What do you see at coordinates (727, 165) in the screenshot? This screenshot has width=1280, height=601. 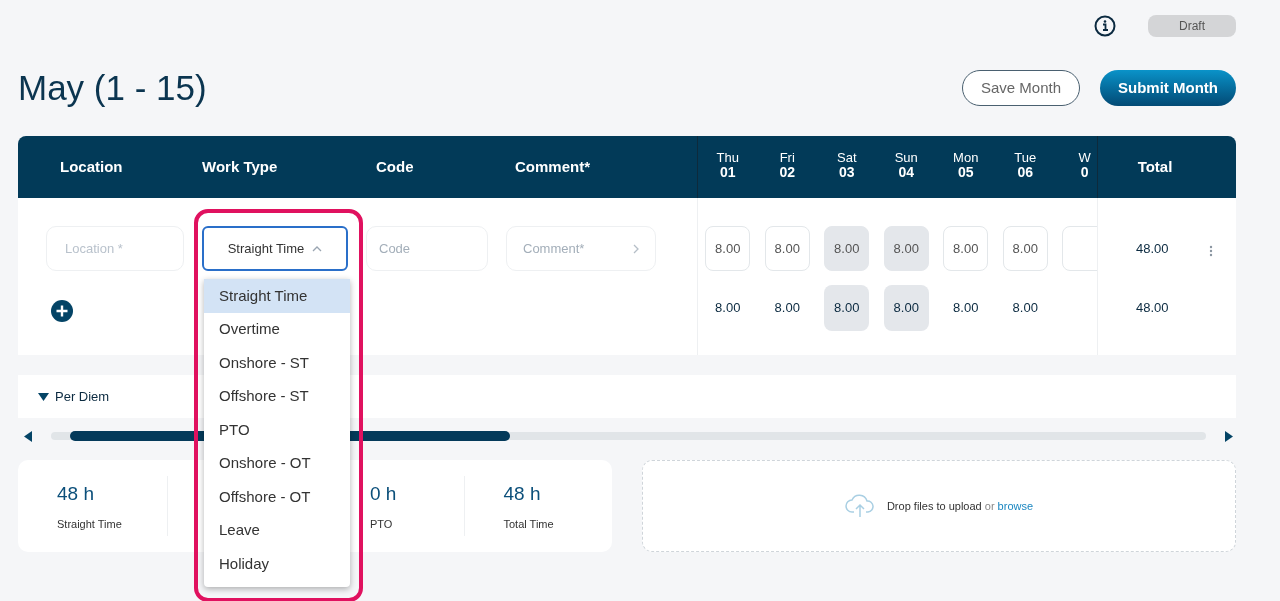 I see `day-header: Thu 01` at bounding box center [727, 165].